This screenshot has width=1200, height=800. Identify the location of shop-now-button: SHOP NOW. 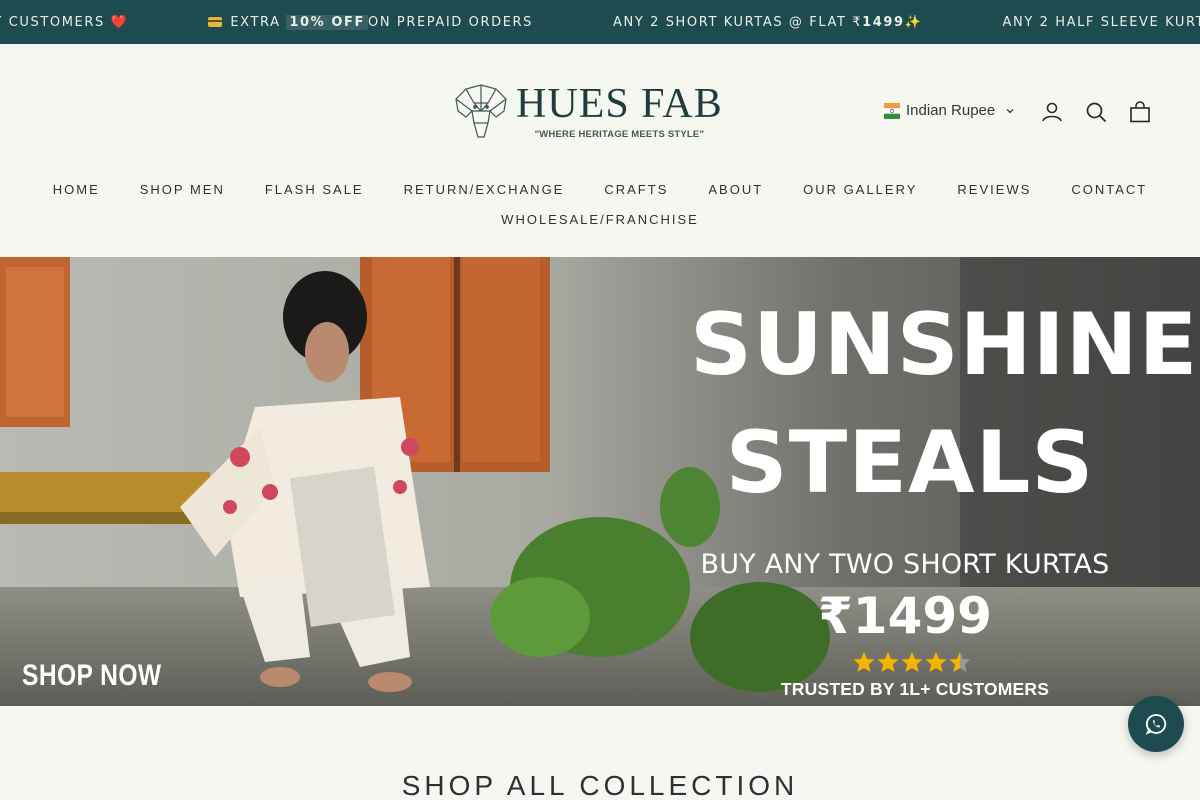
(92, 676).